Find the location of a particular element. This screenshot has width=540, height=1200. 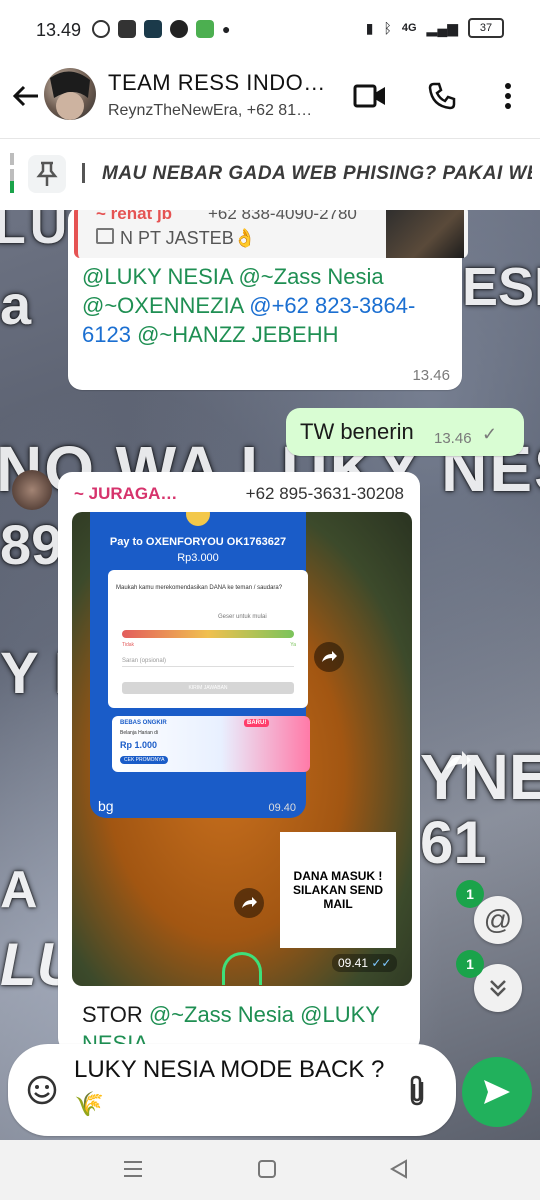

group-avatar is located at coordinates (70, 94).